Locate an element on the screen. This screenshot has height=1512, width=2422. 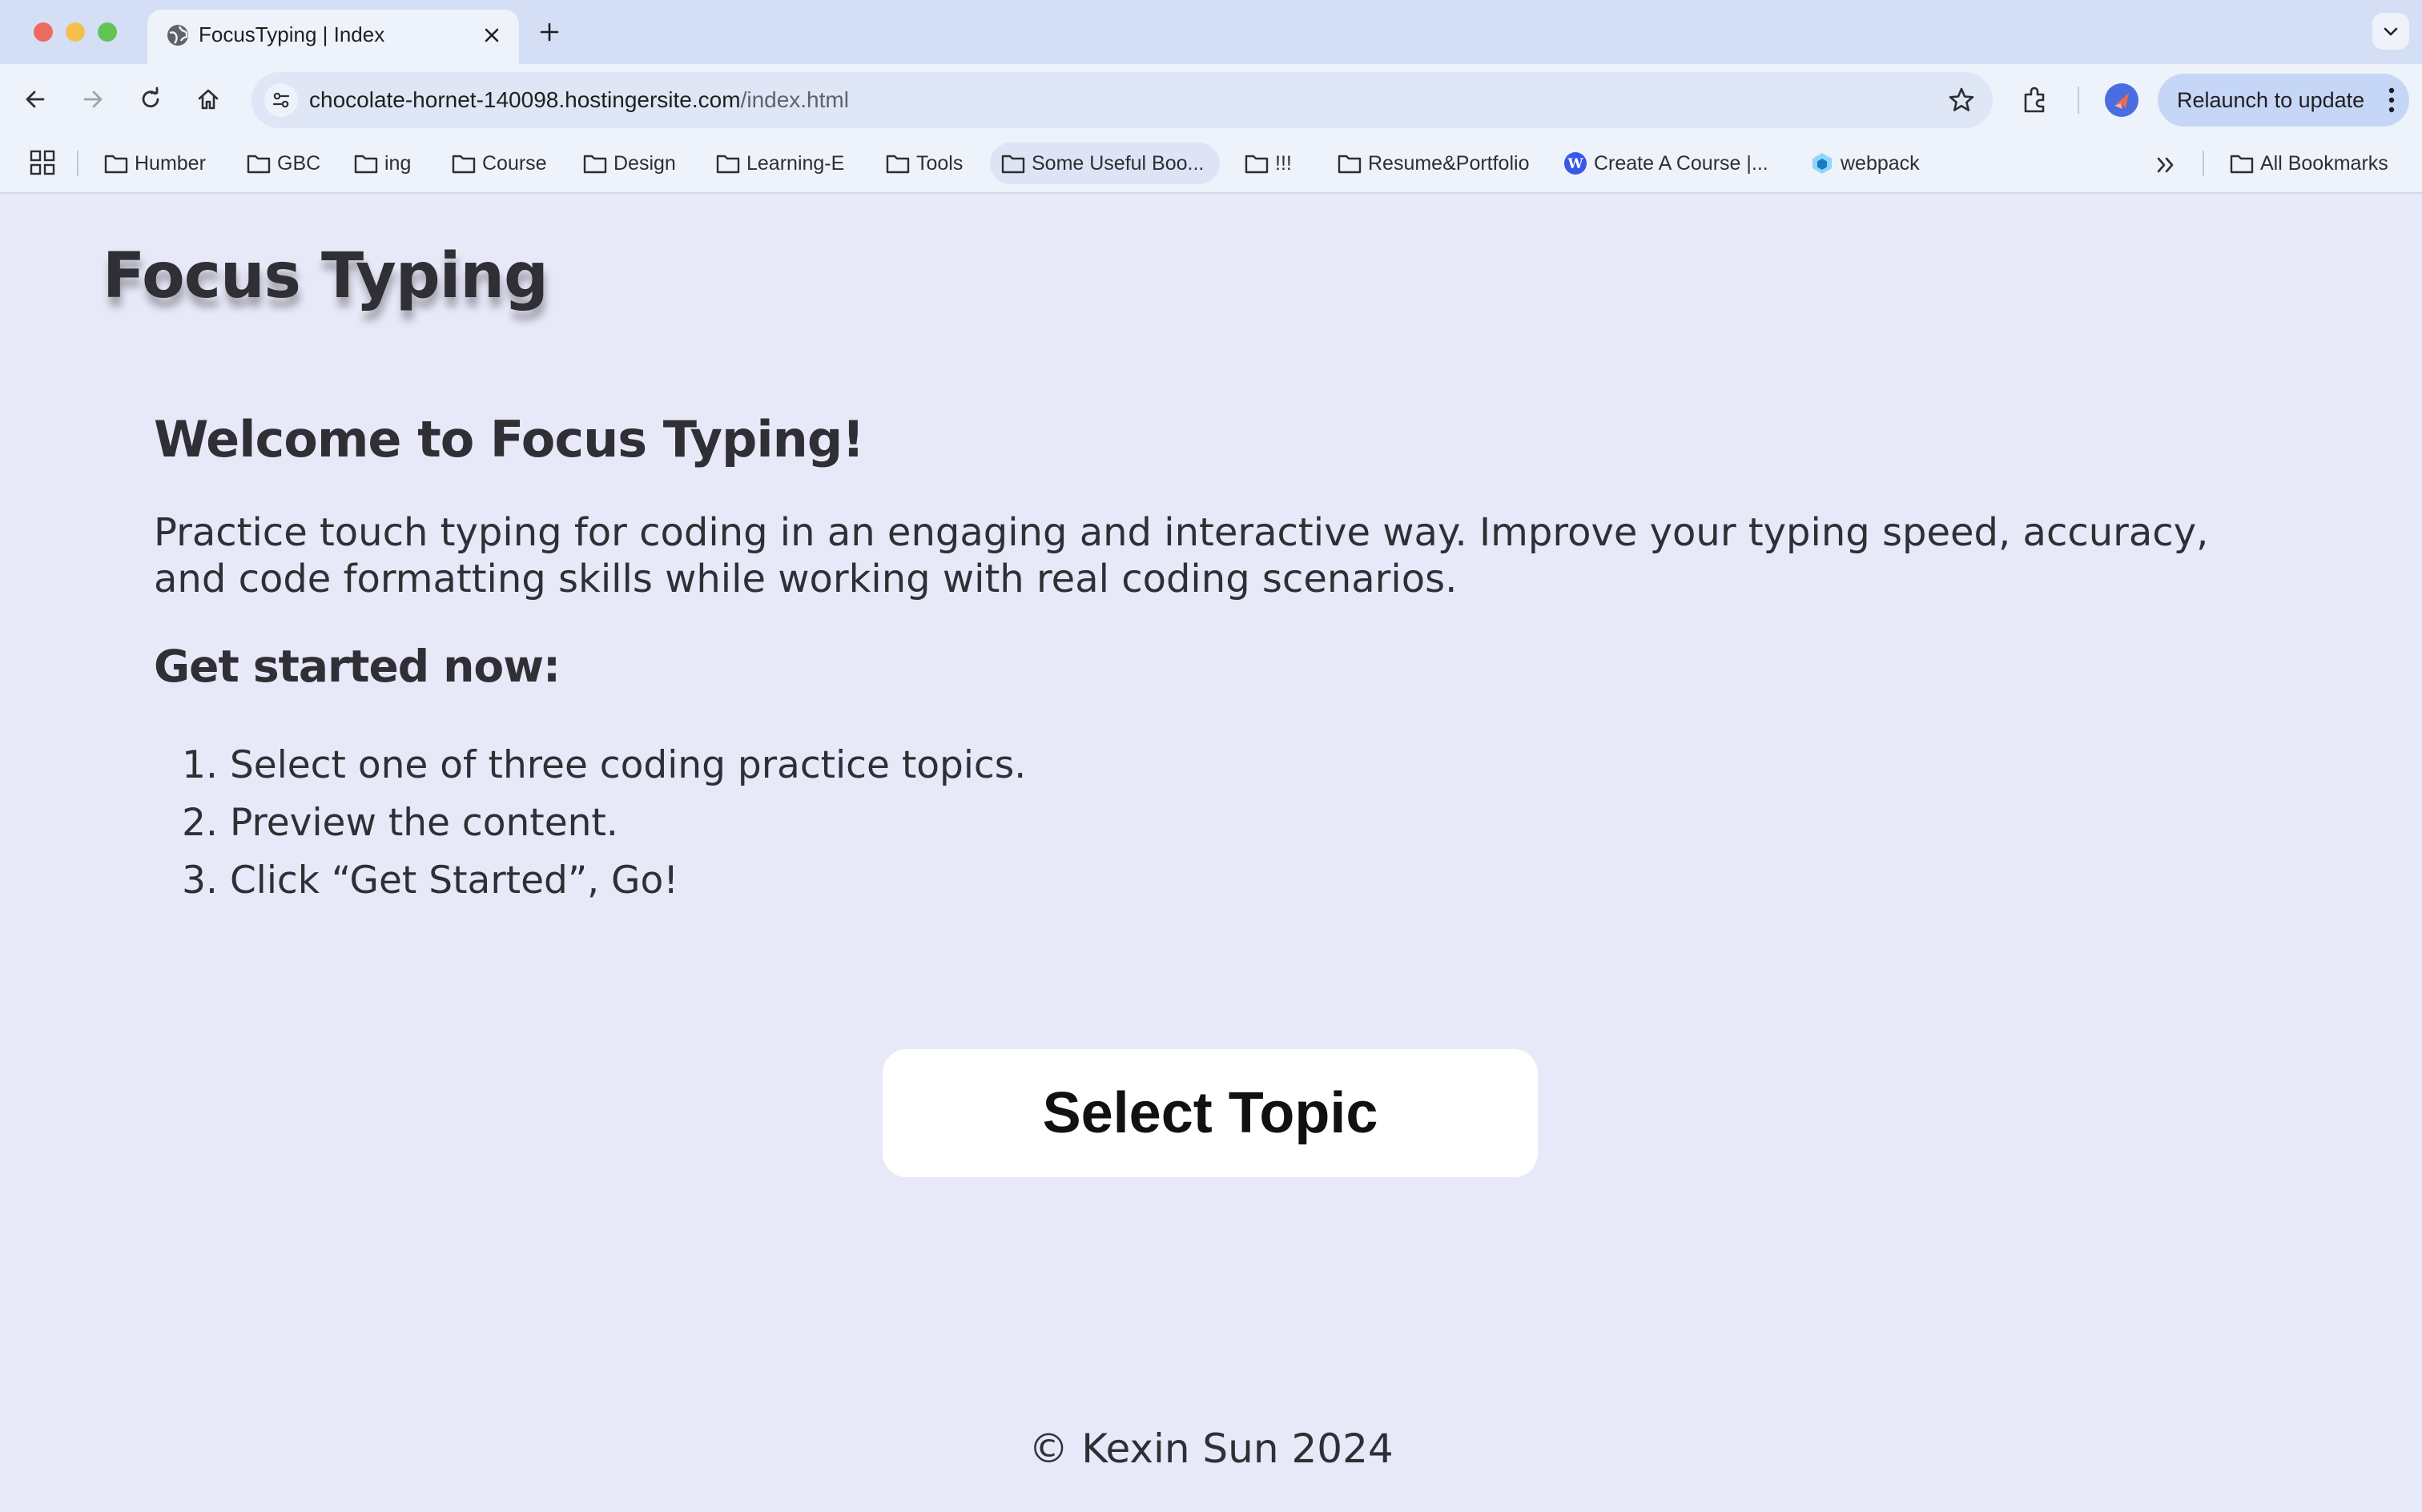
tune-icon is located at coordinates (281, 100).